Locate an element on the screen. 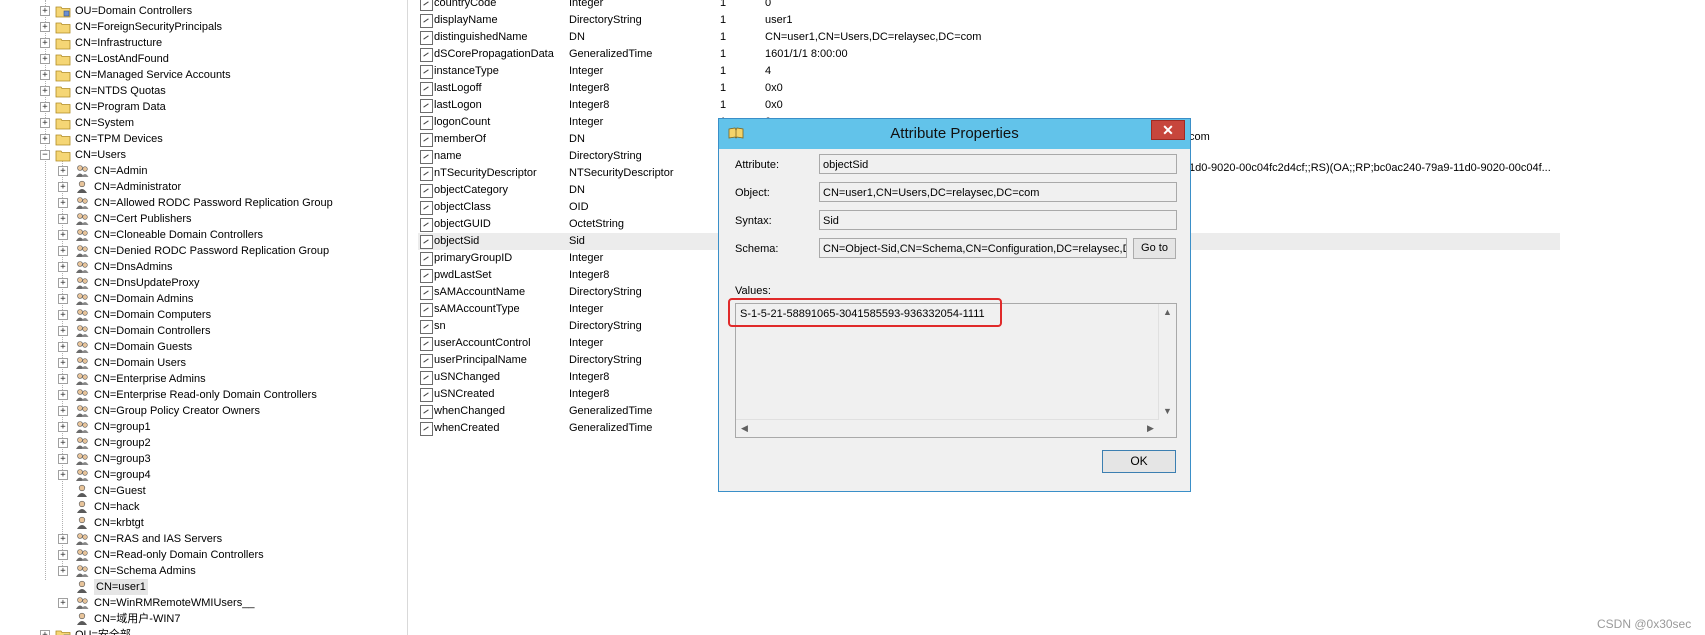 This screenshot has width=1705, height=635. tree-item-user: + CN=Cert Publishers is located at coordinates (203, 219).